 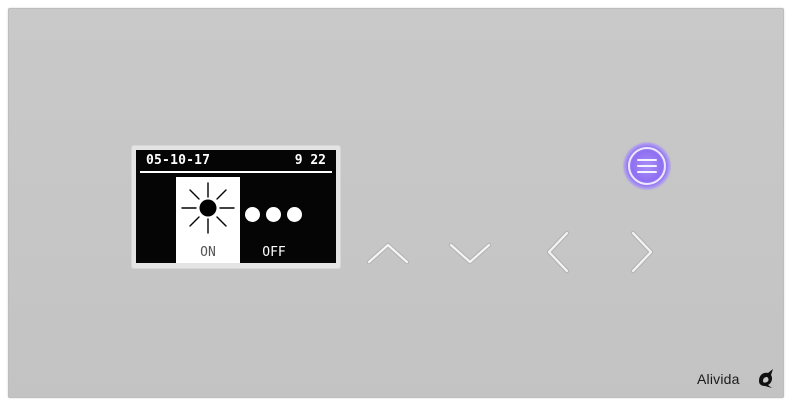 I want to click on option-on-label: ON, so click(x=208, y=252).